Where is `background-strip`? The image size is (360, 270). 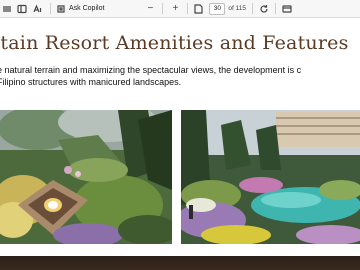
background-strip is located at coordinates (180, 263).